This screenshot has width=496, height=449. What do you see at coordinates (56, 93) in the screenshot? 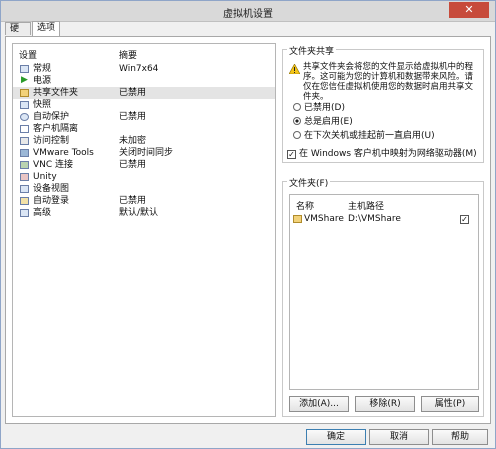
I see `item-name: 共享文件夹` at bounding box center [56, 93].